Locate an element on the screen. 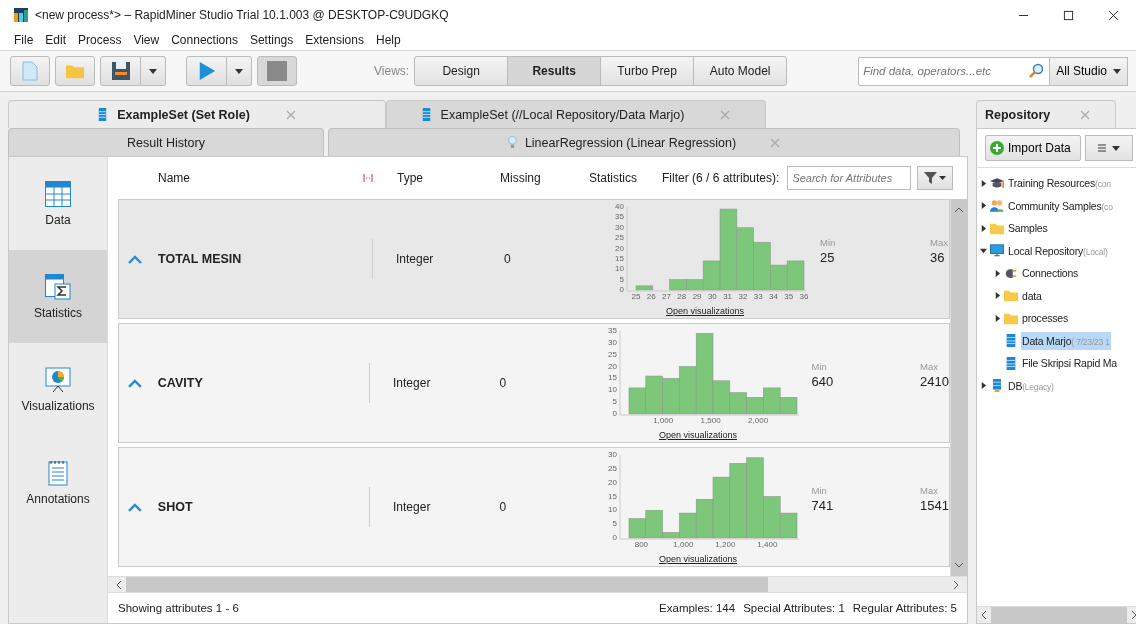 Image resolution: width=1136 pixels, height=624 pixels. tree-item: Data Marjo( 7/23/23 1 is located at coordinates (1066, 340).